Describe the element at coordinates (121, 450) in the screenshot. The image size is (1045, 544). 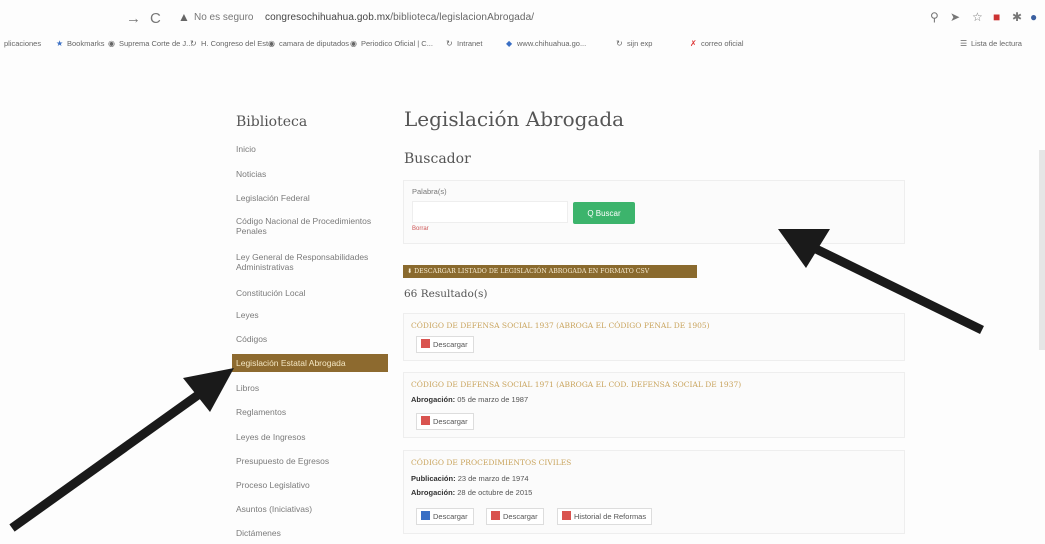
I see `arrow-to-active-sidebar` at that location.